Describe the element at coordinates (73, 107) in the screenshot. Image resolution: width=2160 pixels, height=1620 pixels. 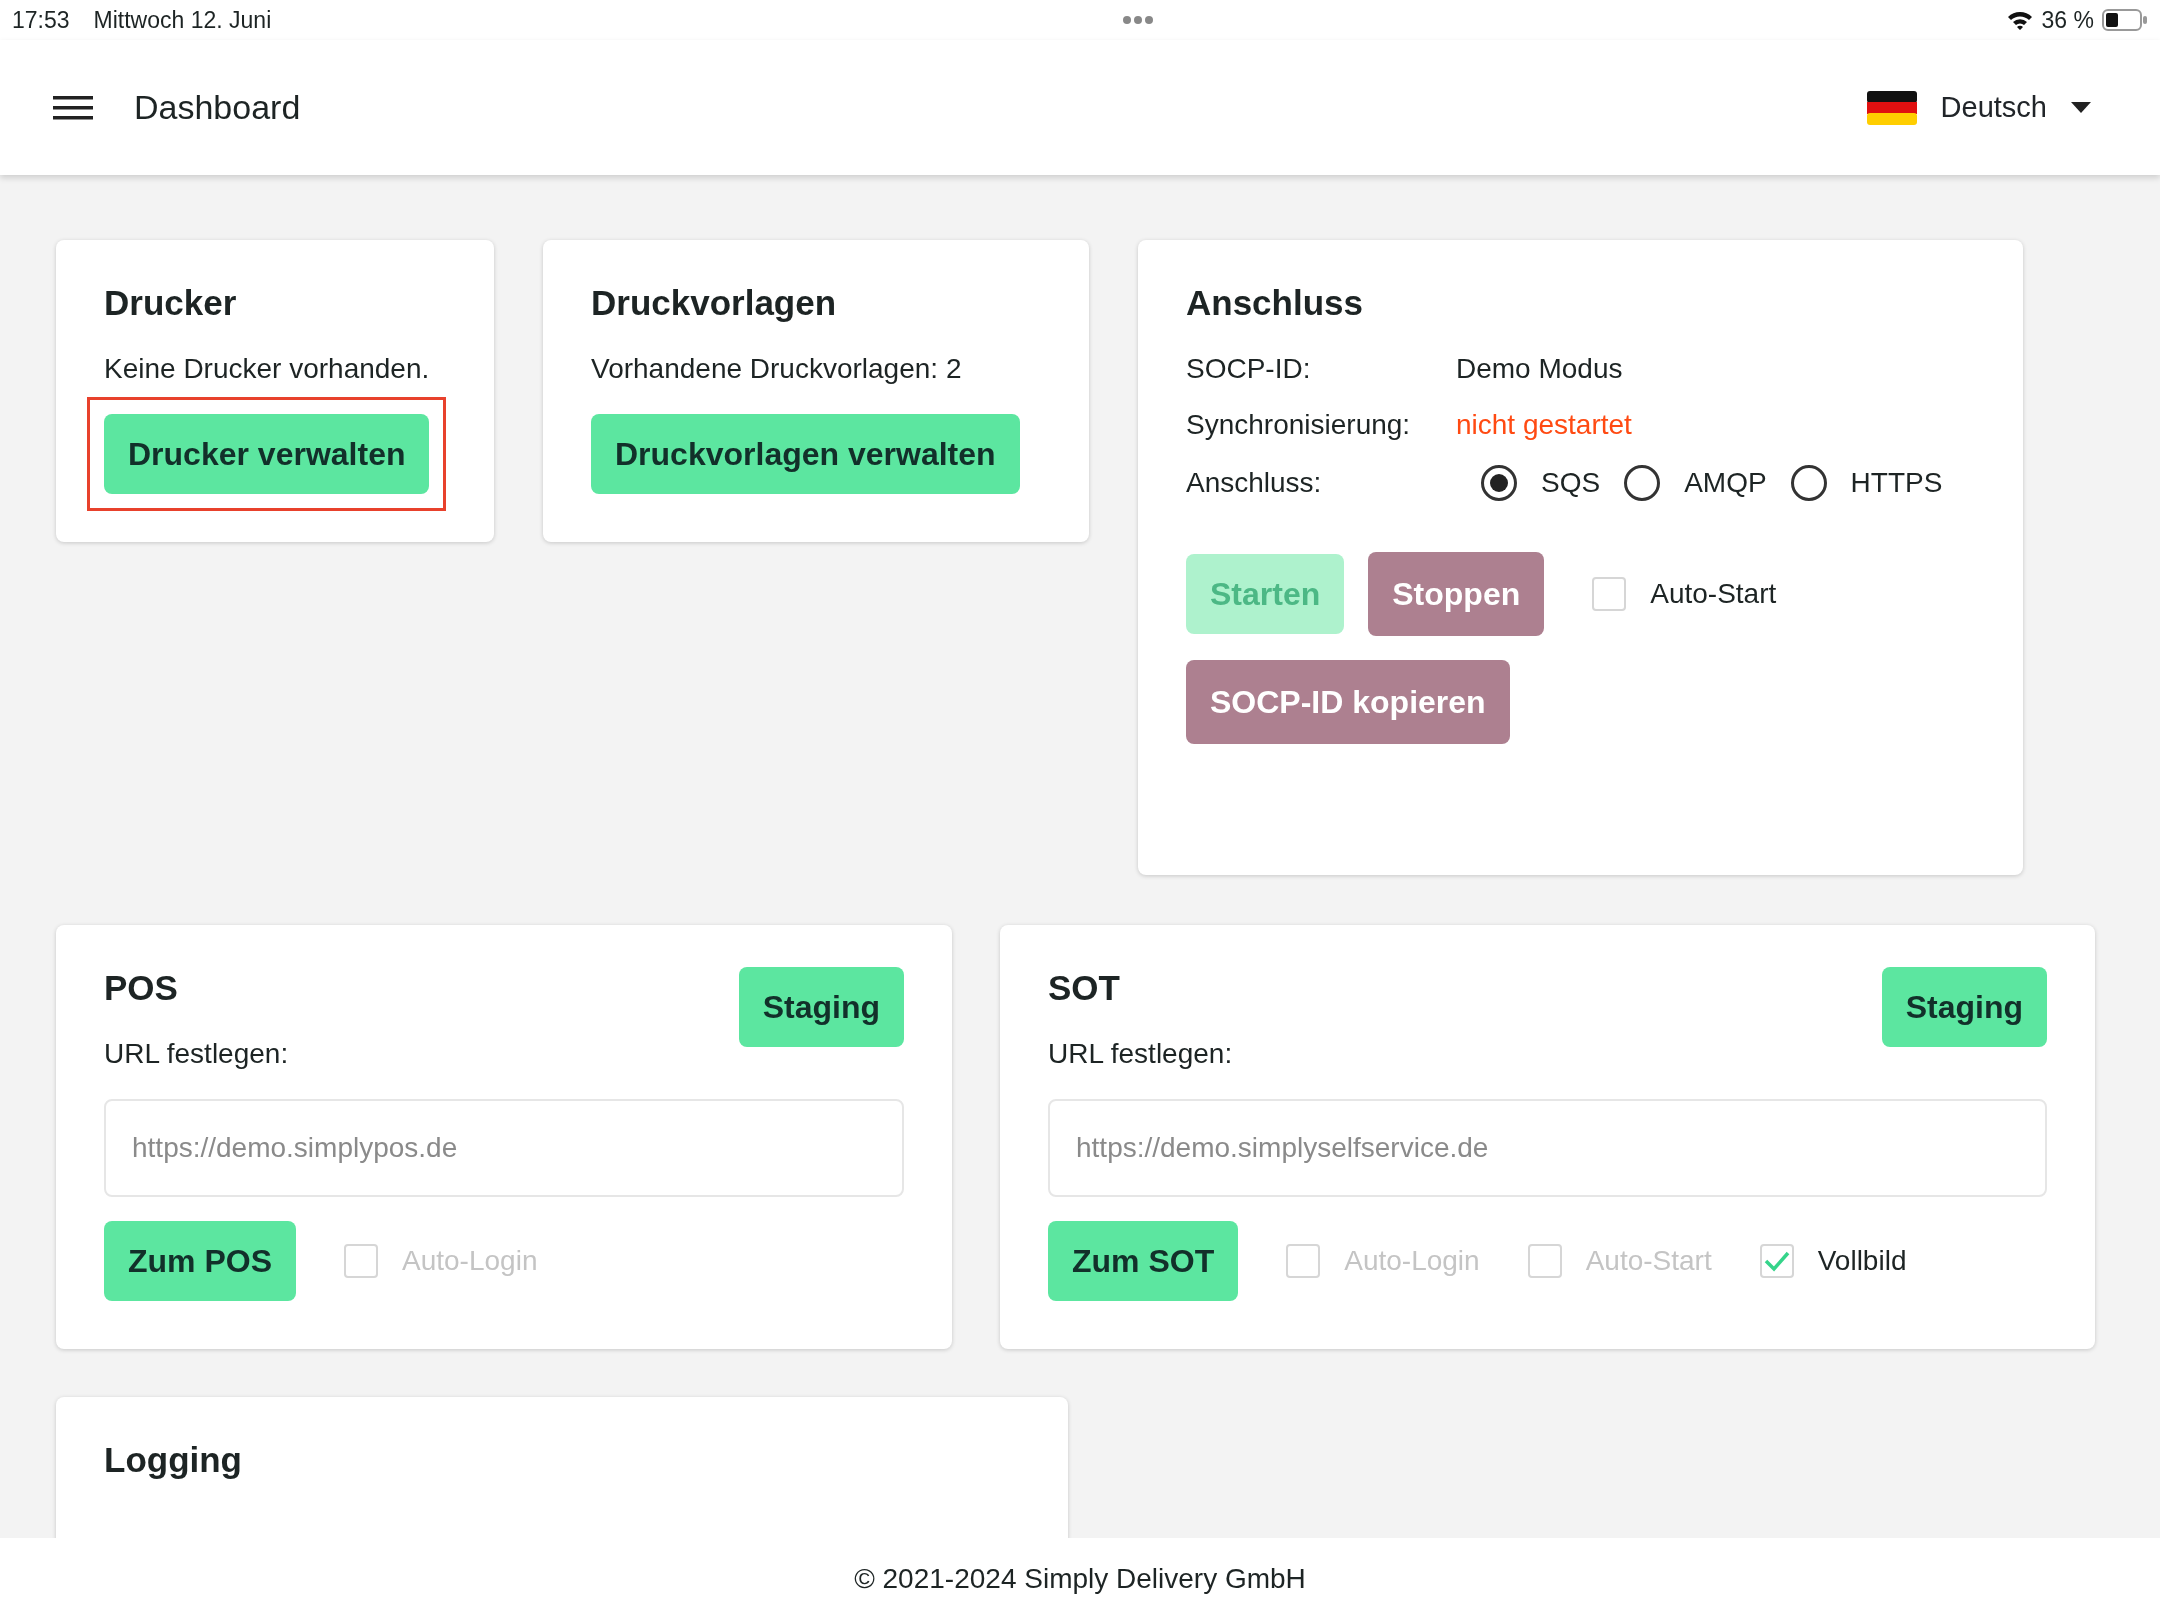
I see `menu-icon` at that location.